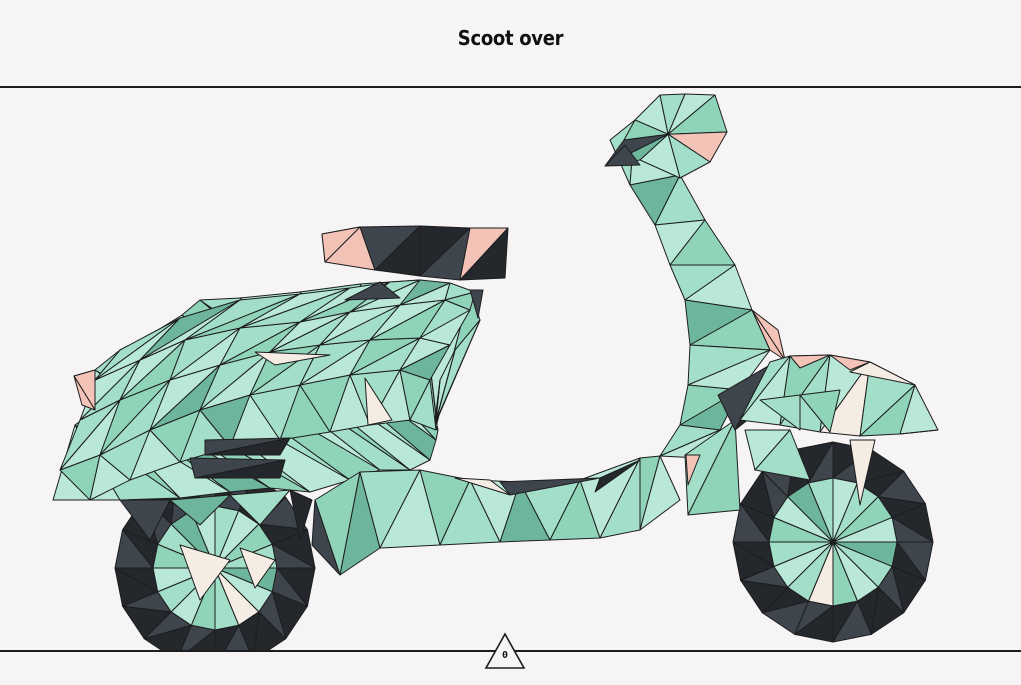 Image resolution: width=1021 pixels, height=685 pixels. What do you see at coordinates (505, 655) in the screenshot?
I see `triangle-counter: 0` at bounding box center [505, 655].